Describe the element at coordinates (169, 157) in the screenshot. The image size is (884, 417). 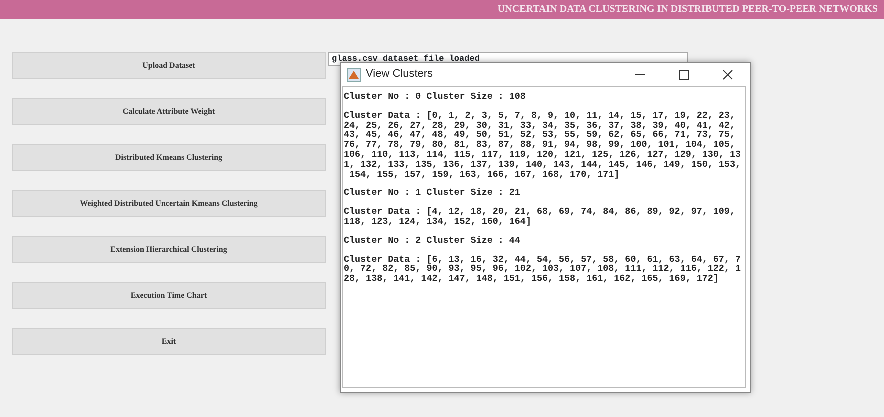
I see `action-button: Distributed Kmeans Clustering` at that location.